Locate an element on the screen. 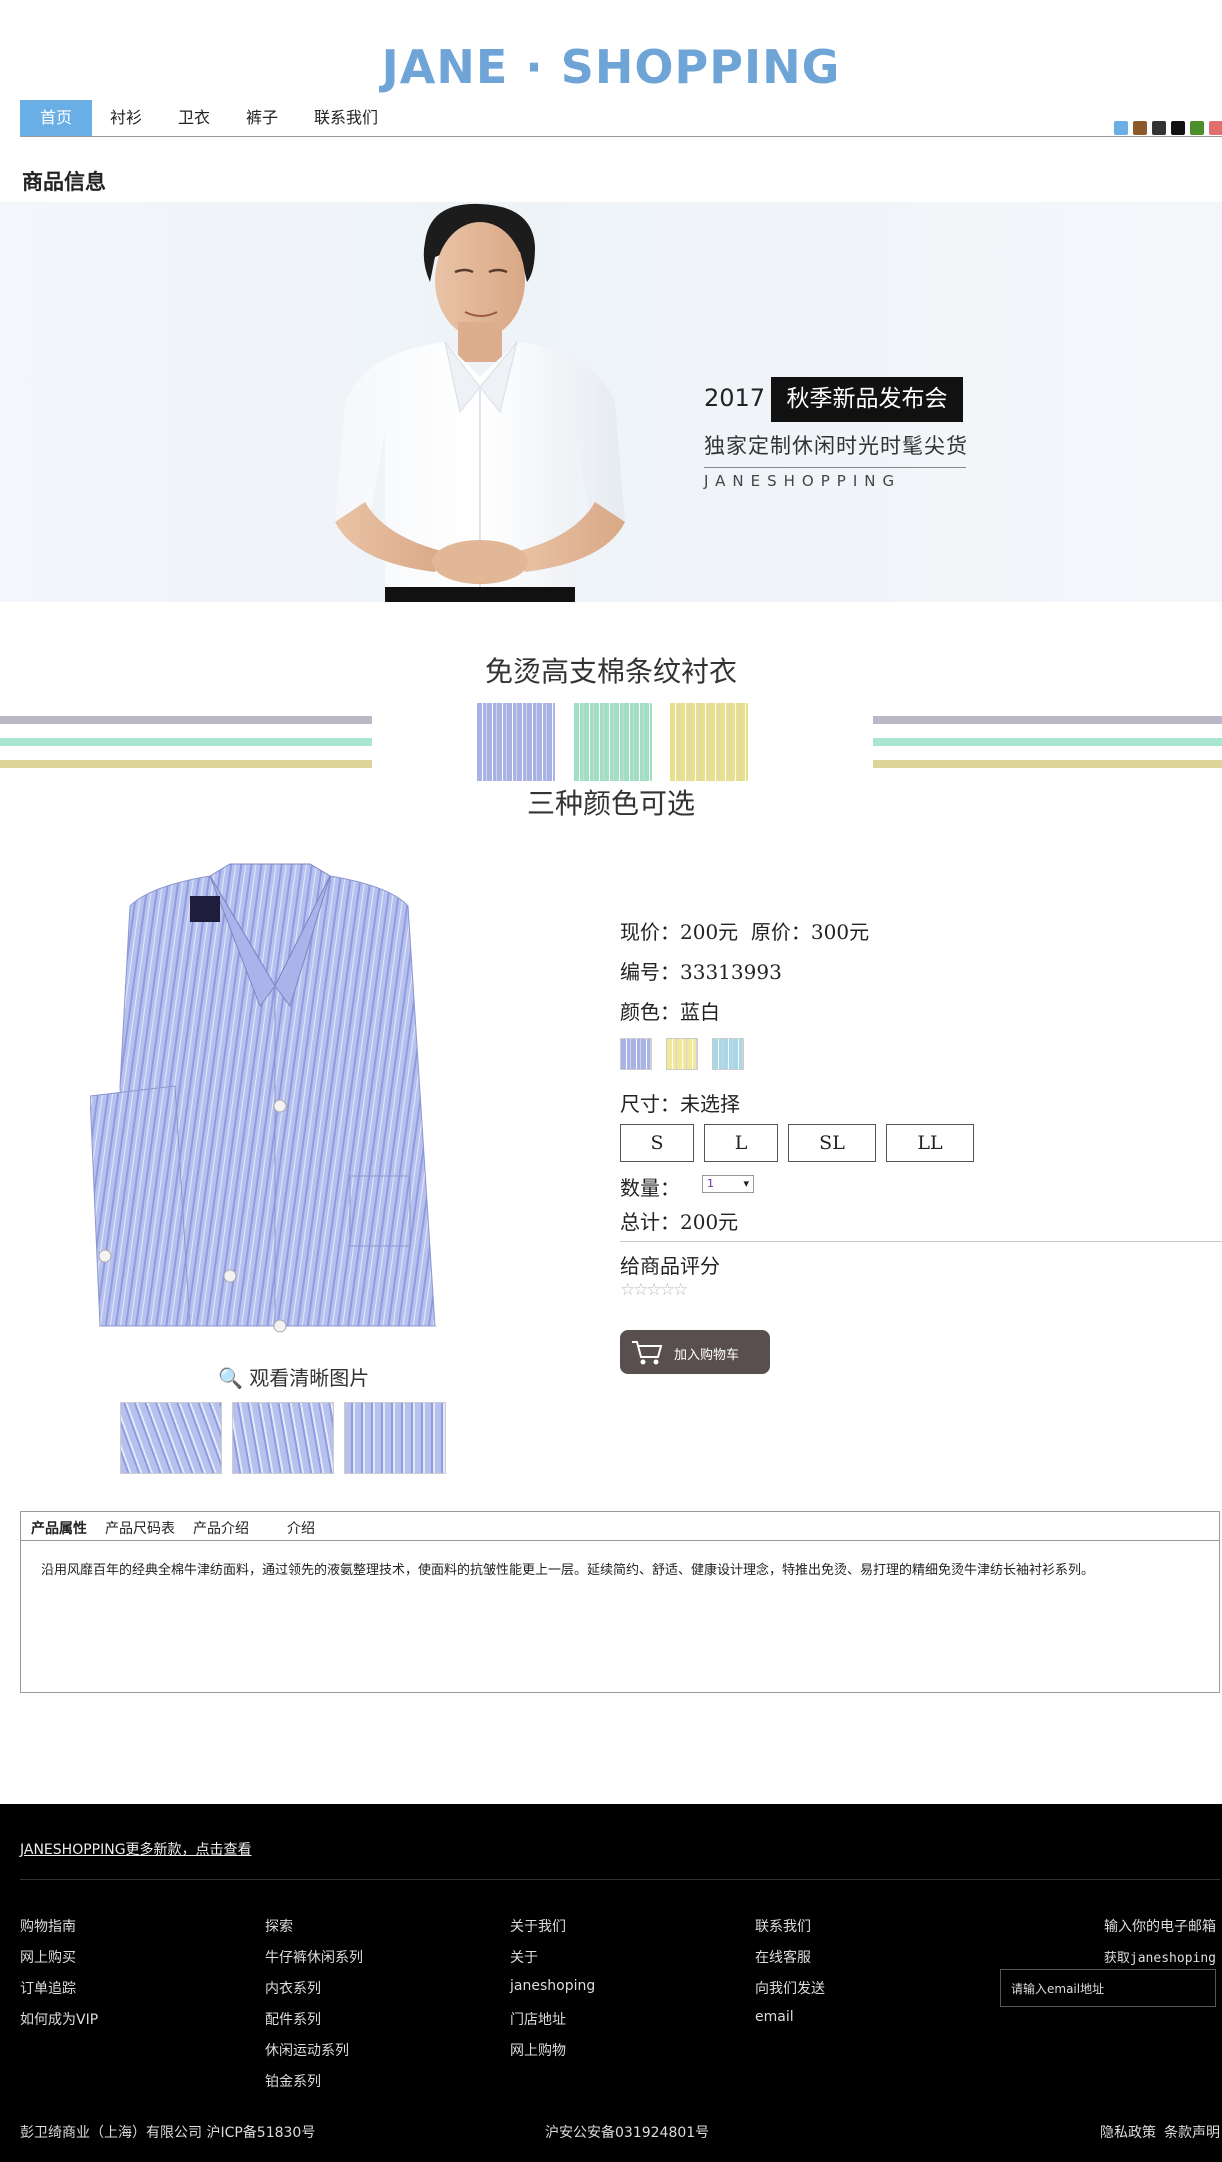 The image size is (1222, 2162). footer-link: 在线客服 is located at coordinates (790, 1962).